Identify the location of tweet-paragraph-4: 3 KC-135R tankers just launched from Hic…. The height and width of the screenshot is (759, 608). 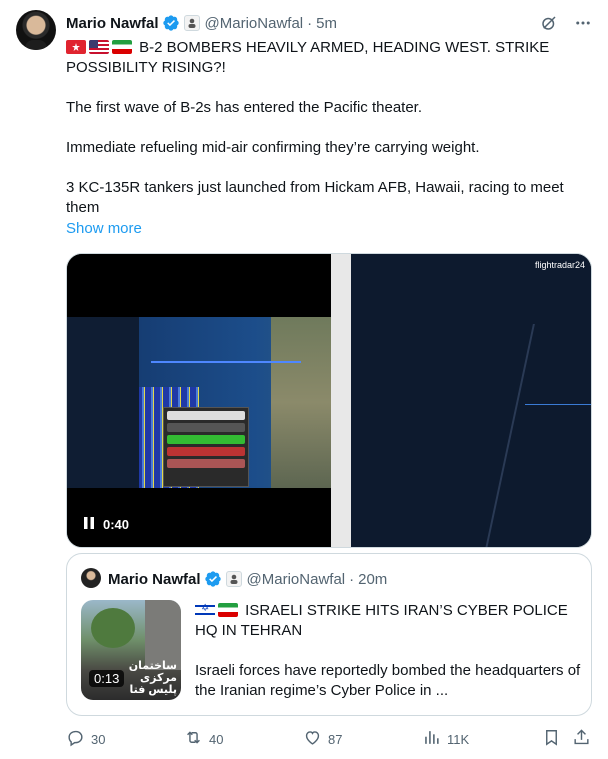
(315, 197).